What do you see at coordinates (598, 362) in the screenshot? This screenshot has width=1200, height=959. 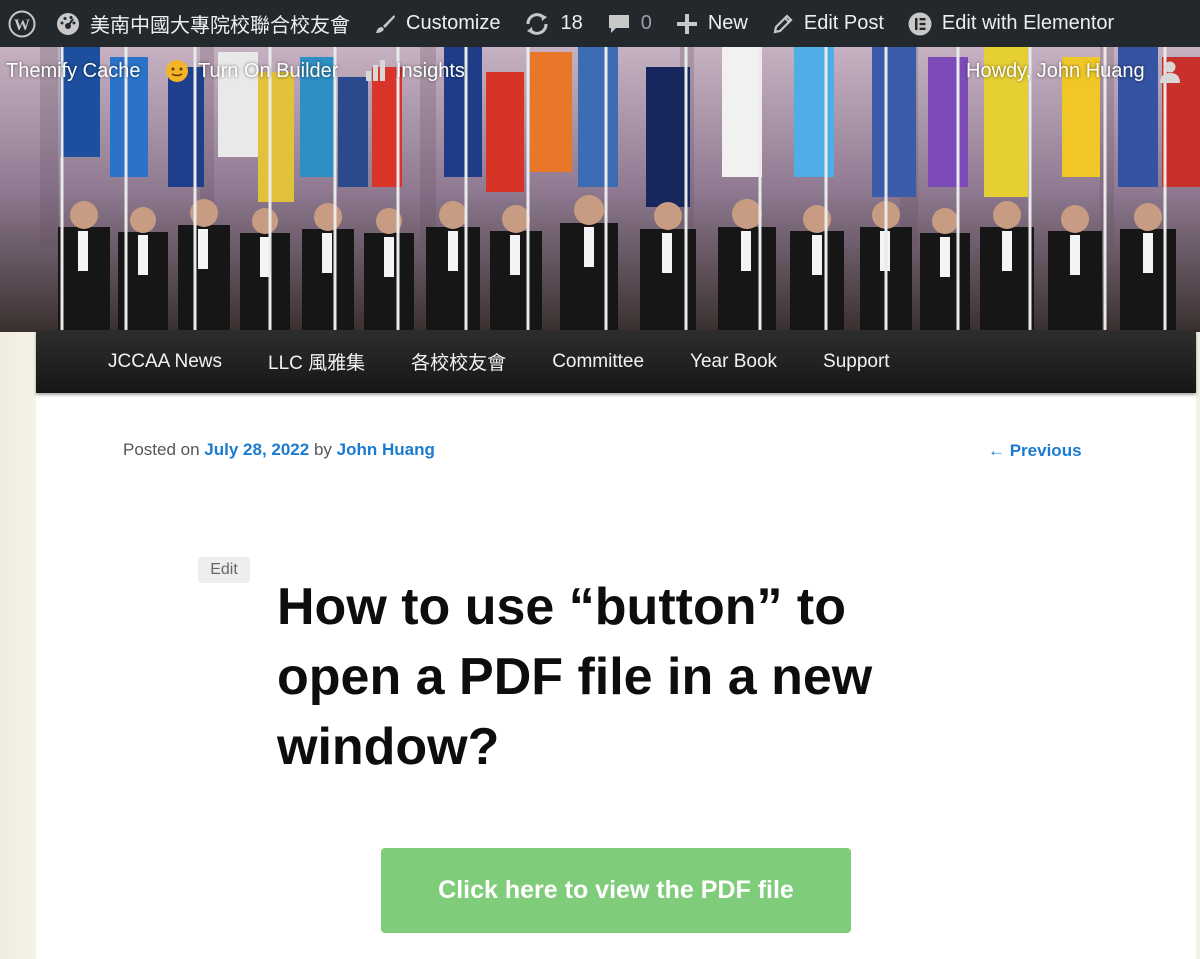 I see `nav-item-committee: Committee` at bounding box center [598, 362].